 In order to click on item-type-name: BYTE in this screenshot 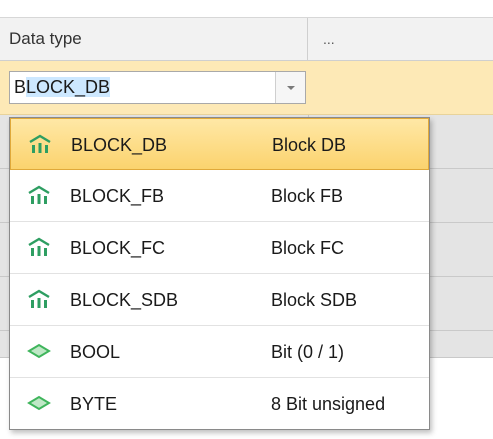, I will do `click(94, 404)`.